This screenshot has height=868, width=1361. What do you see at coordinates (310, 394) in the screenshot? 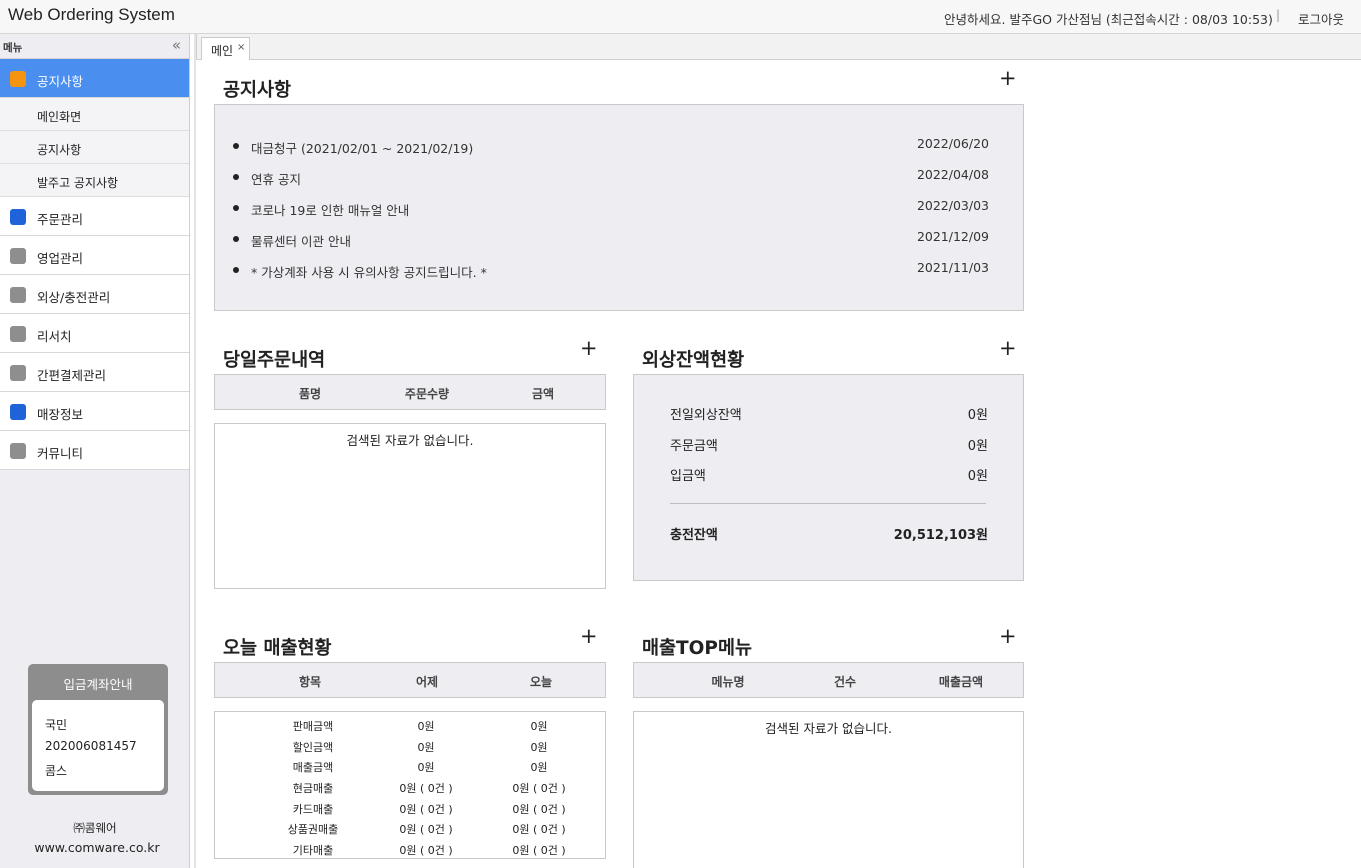
I see `column-header: 품명` at bounding box center [310, 394].